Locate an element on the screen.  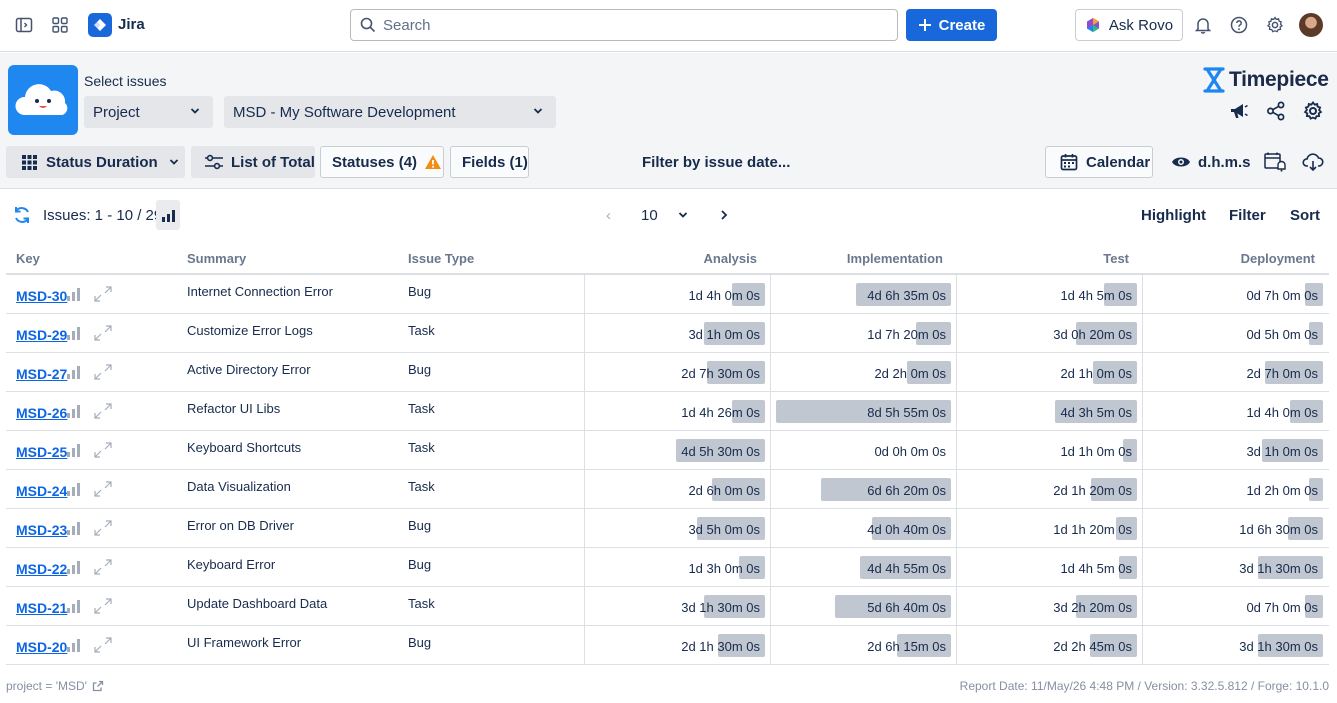
calendar-button: Calendar is located at coordinates (1099, 162).